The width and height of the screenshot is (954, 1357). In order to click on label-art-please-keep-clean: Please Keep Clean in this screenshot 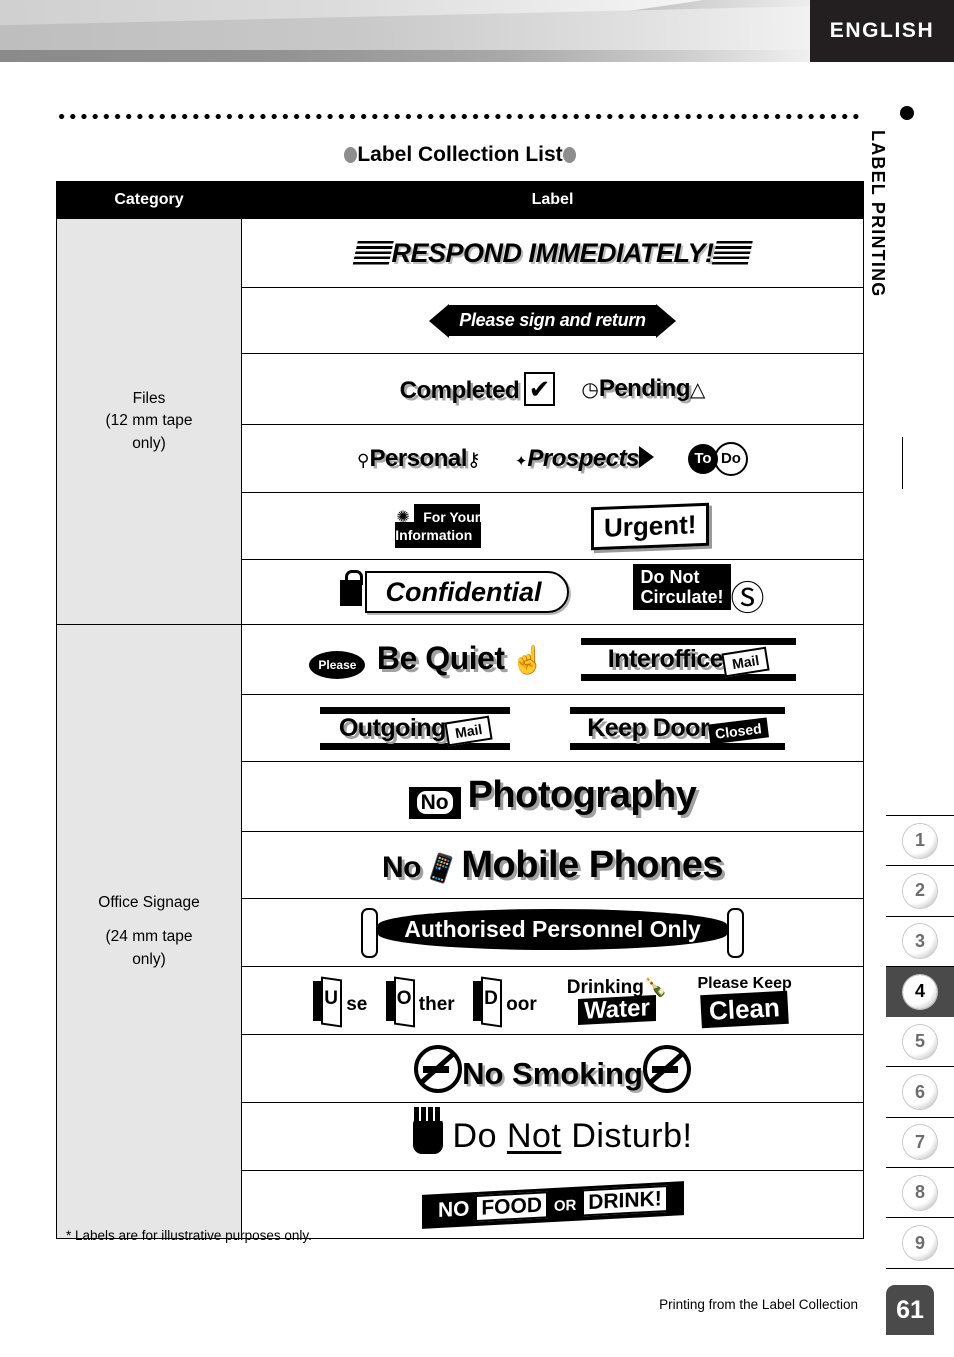, I will do `click(745, 1002)`.